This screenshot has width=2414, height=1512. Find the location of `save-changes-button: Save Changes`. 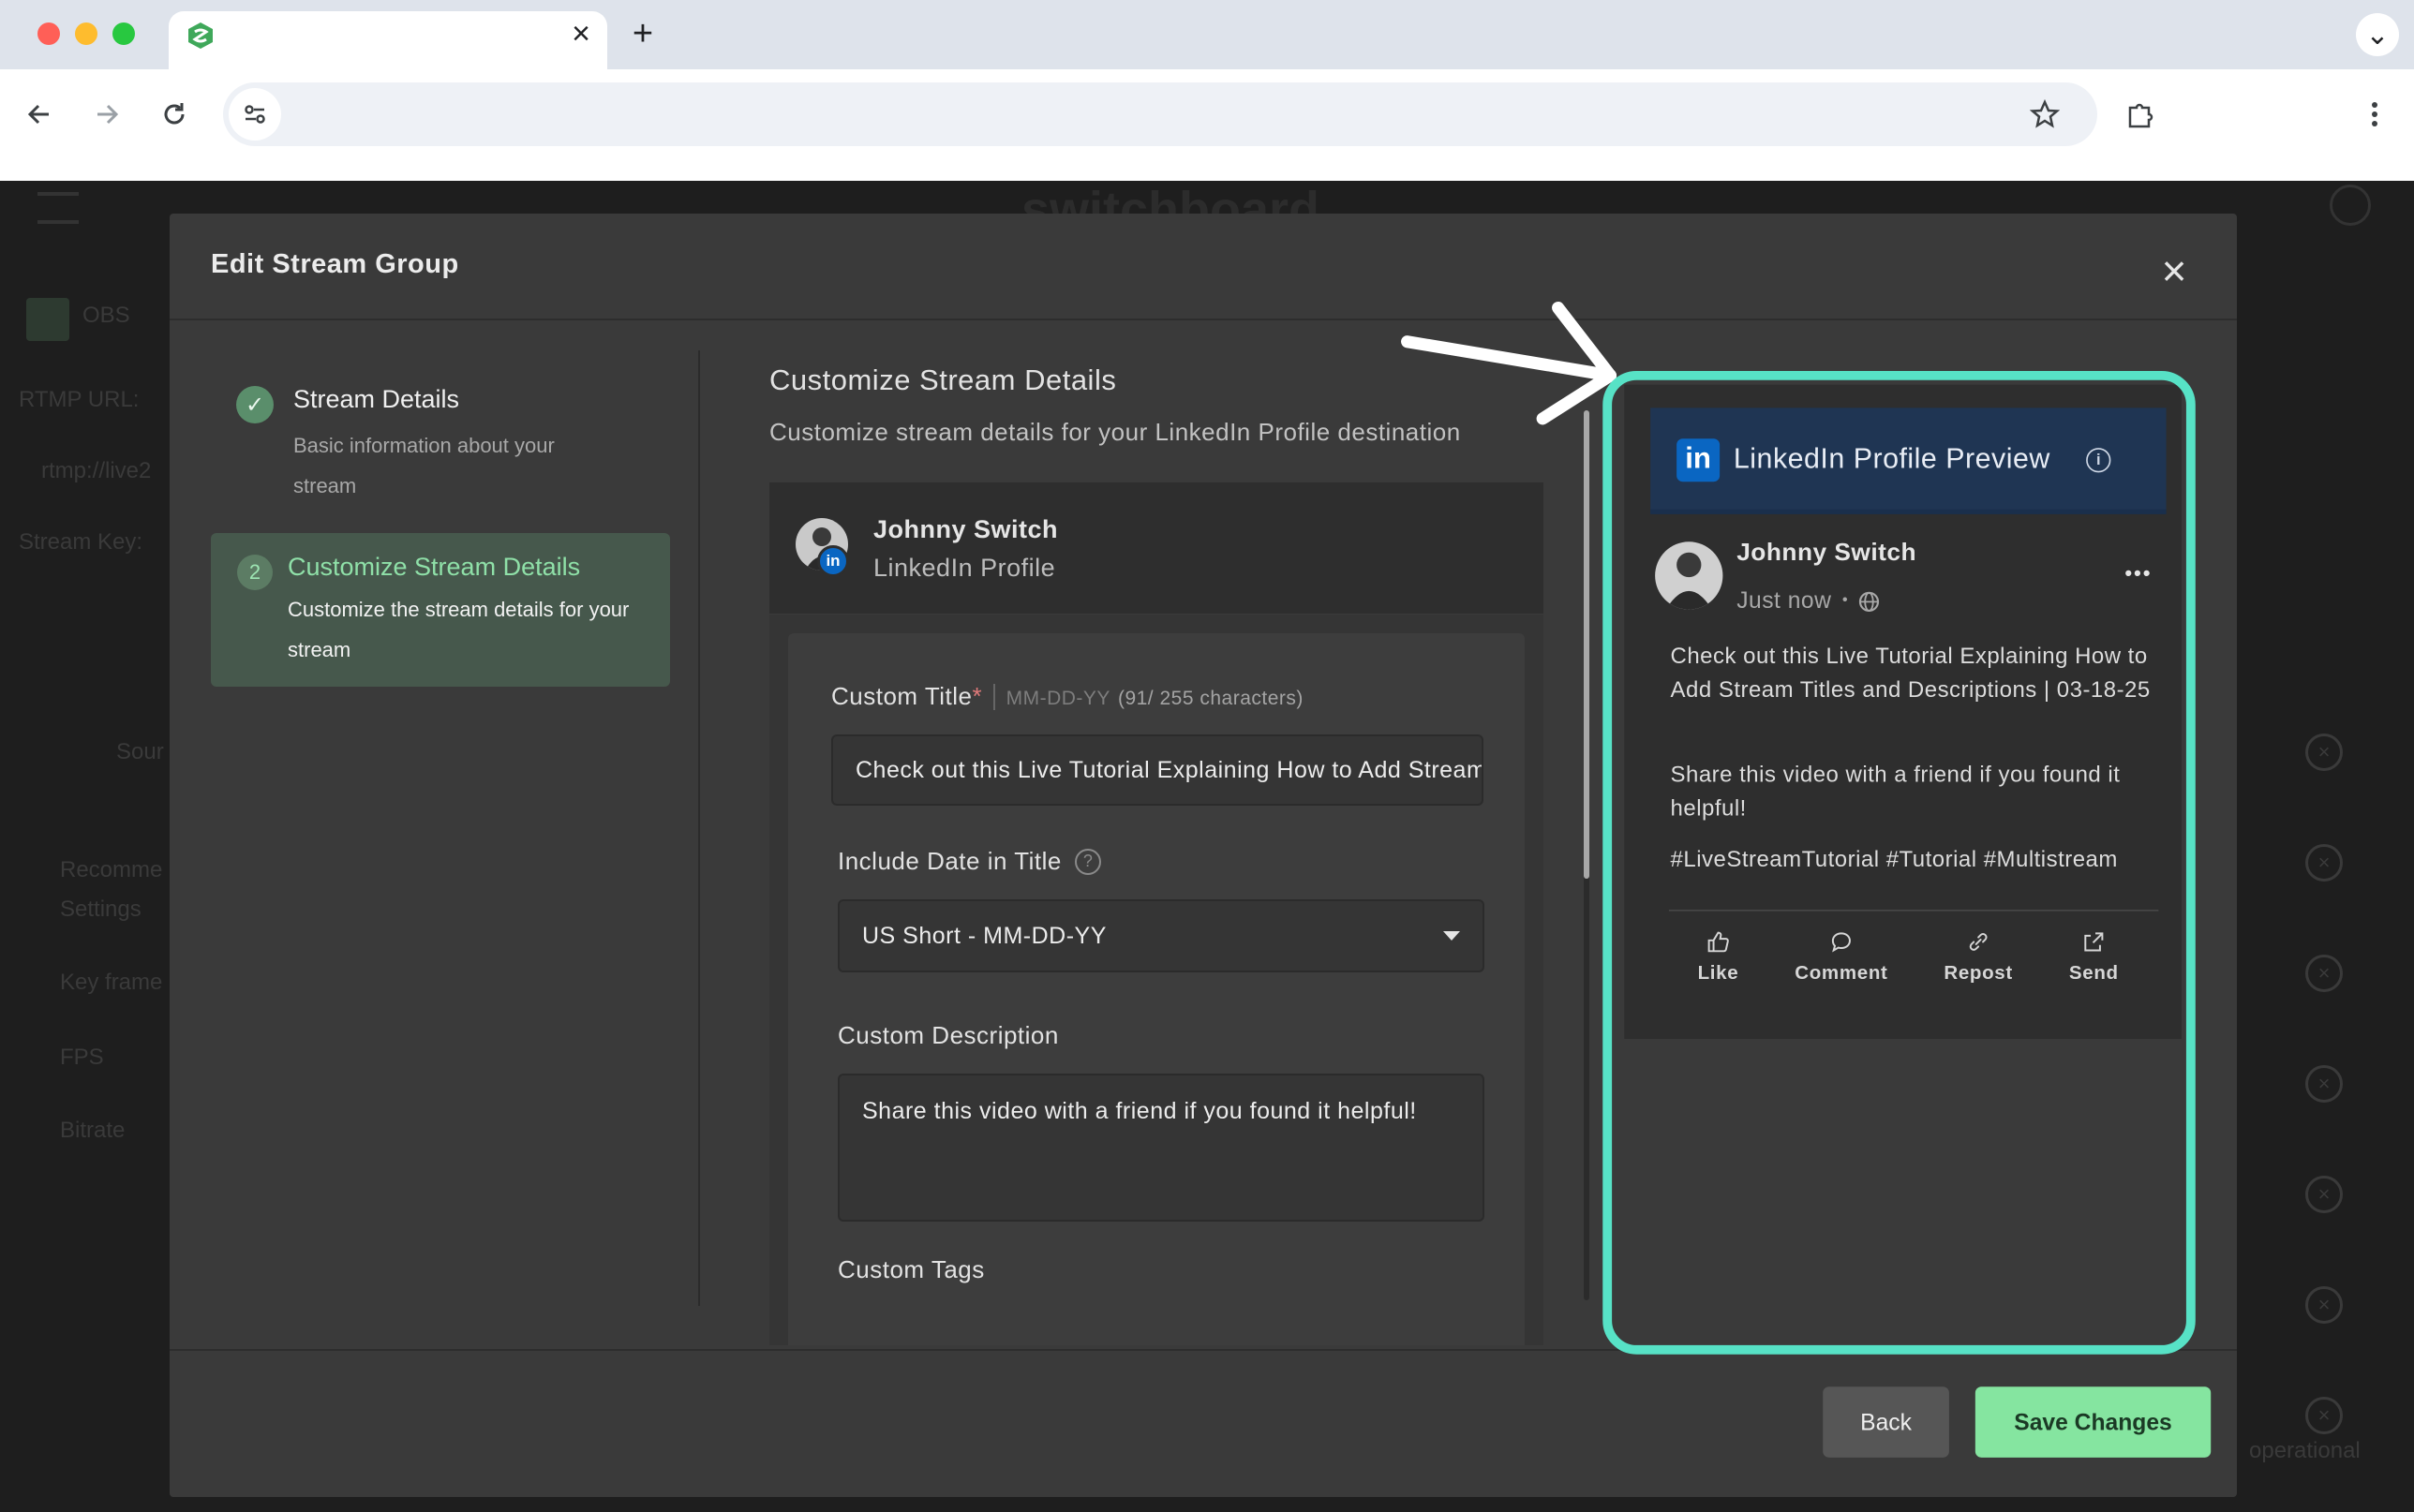

save-changes-button: Save Changes is located at coordinates (2093, 1422).